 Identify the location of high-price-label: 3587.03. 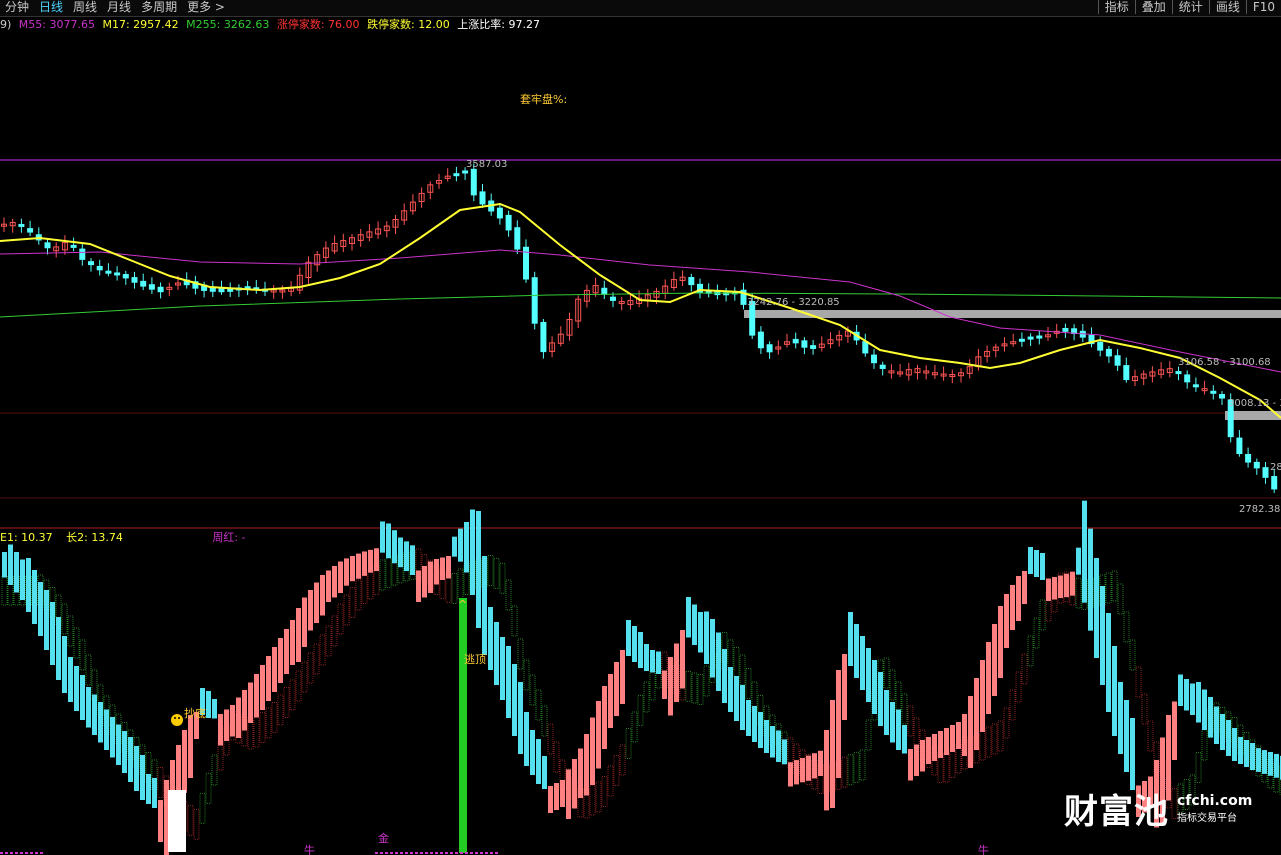
(486, 164).